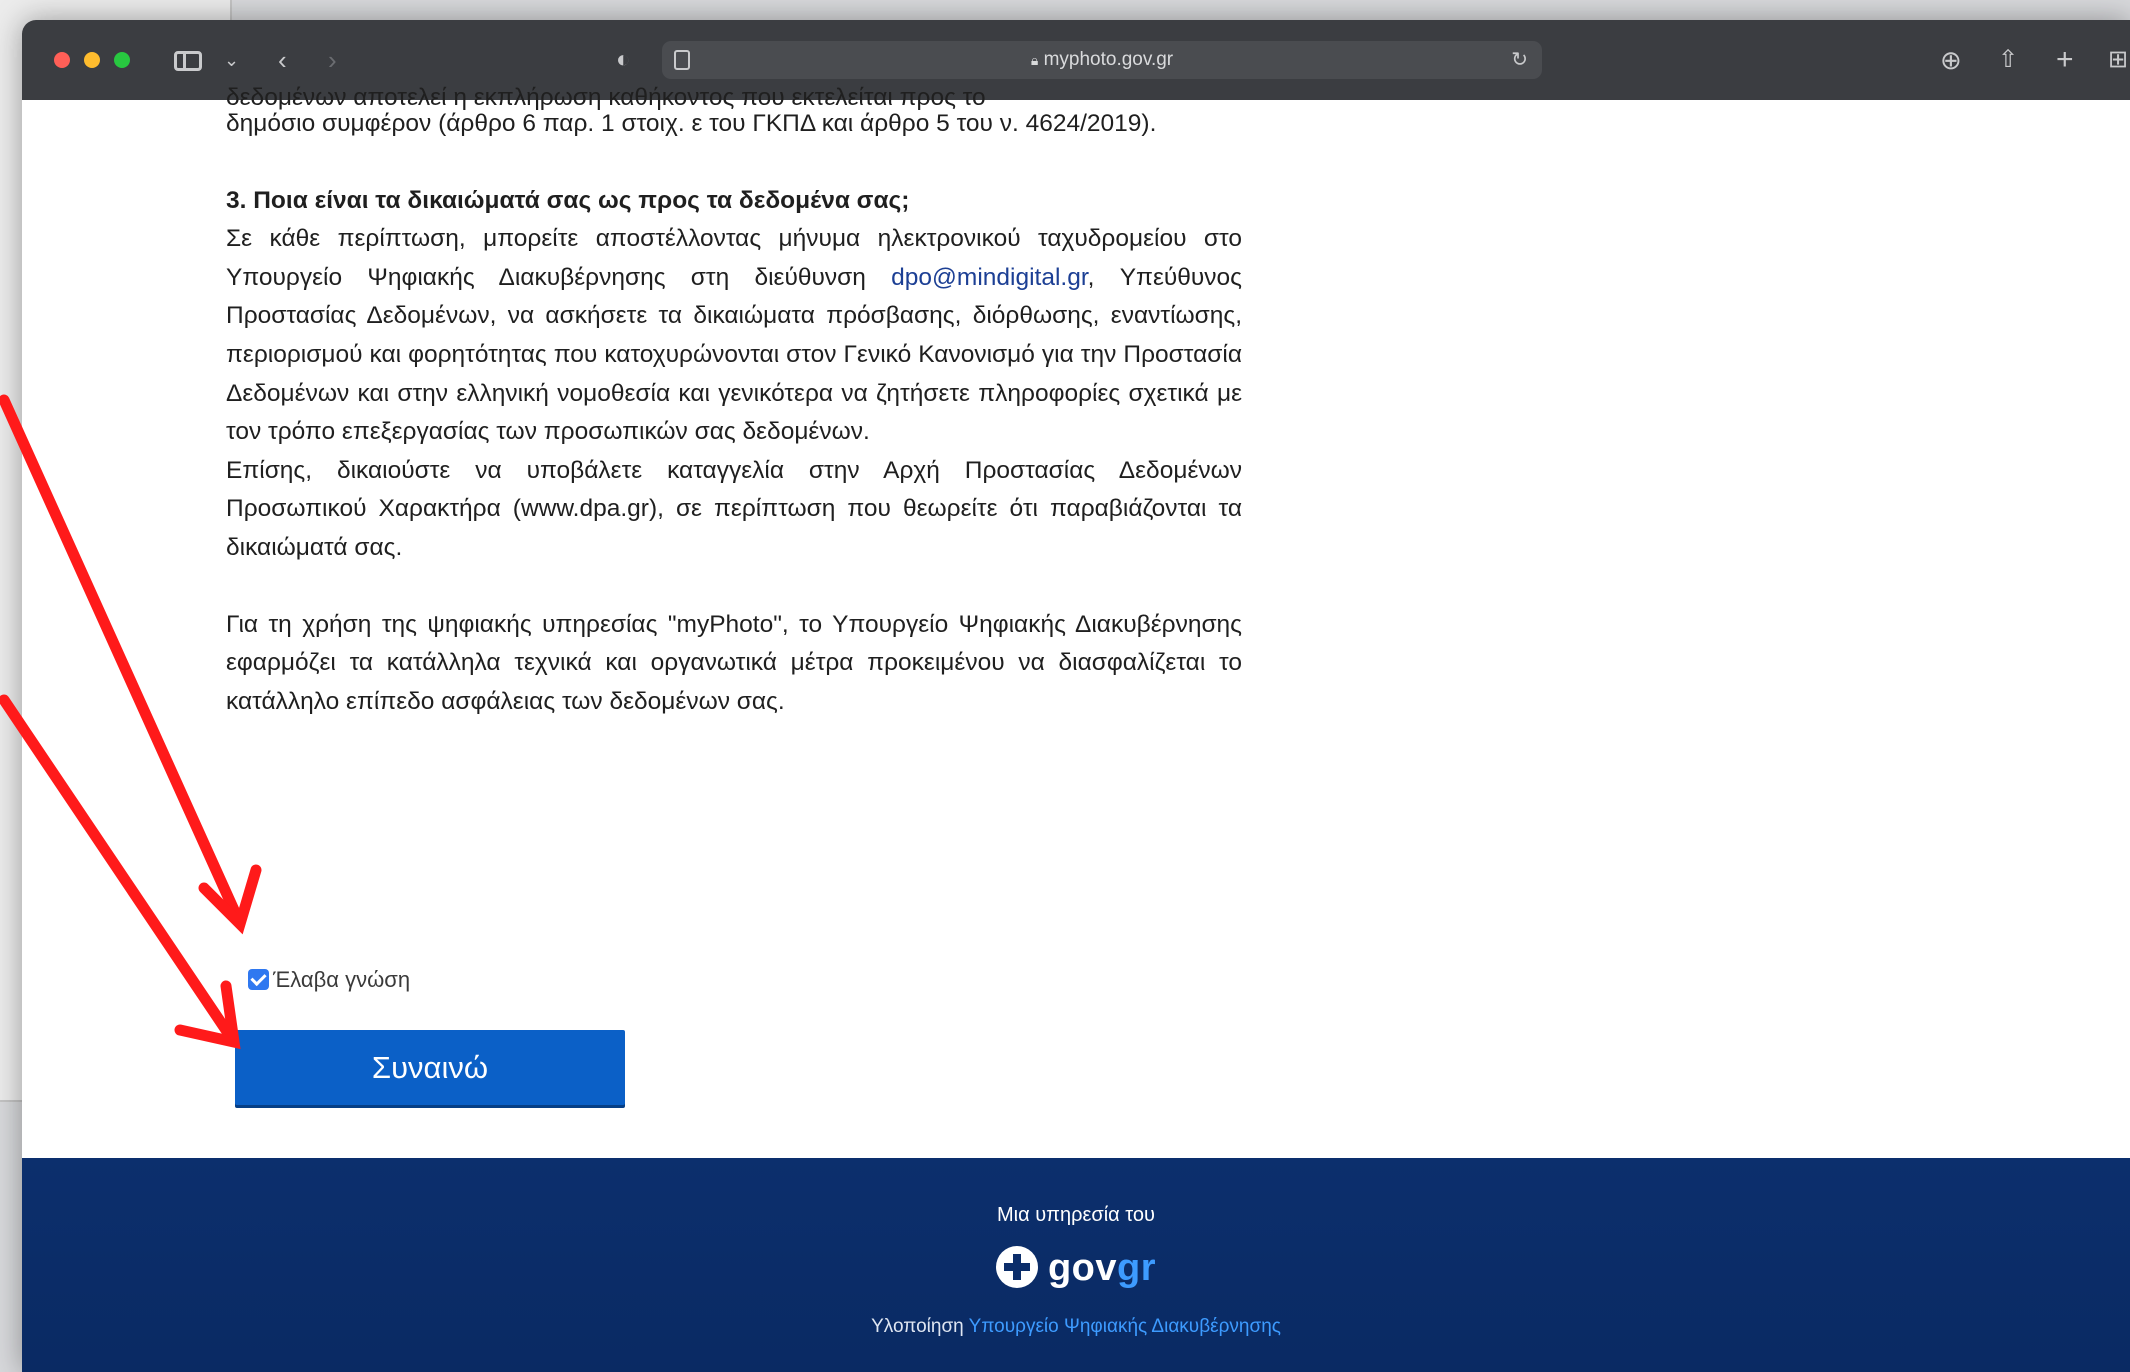 The height and width of the screenshot is (1372, 2130). What do you see at coordinates (282, 60) in the screenshot?
I see `back-icon: ‹` at bounding box center [282, 60].